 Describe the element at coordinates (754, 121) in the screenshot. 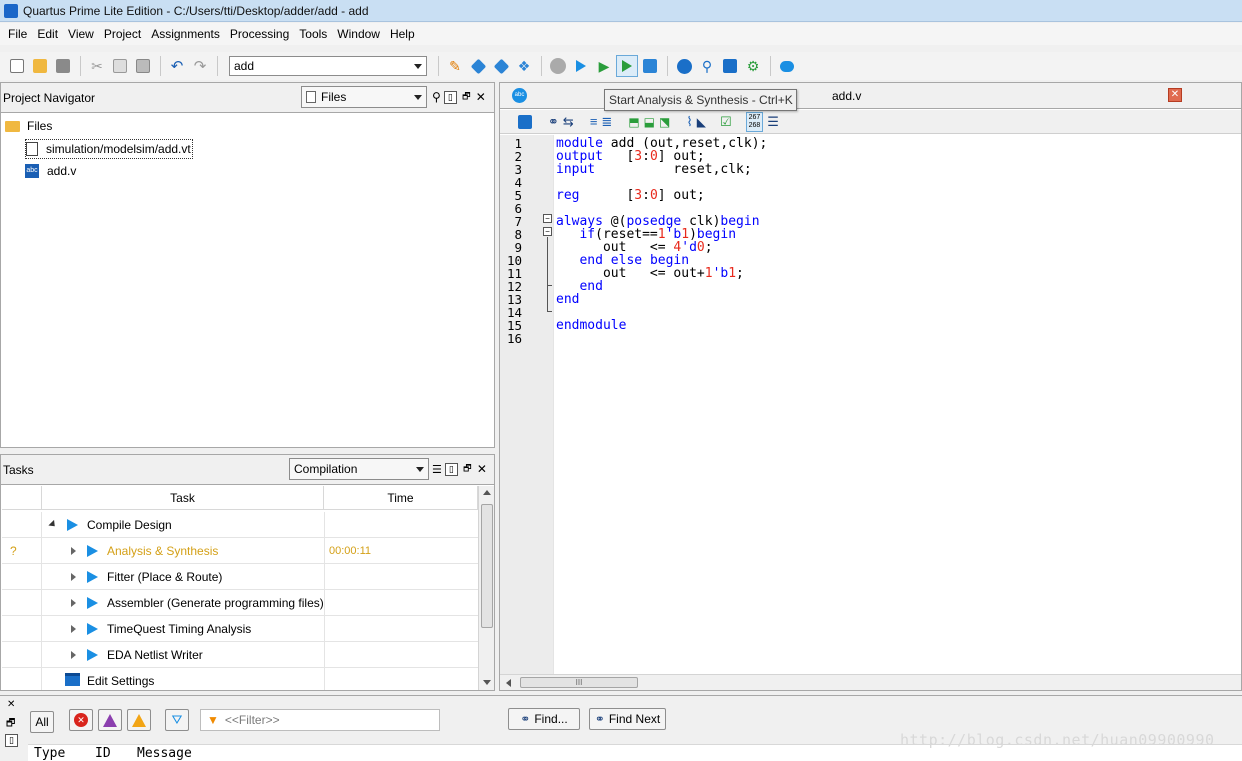

I see `line-numbers-toggle: 267 268` at that location.